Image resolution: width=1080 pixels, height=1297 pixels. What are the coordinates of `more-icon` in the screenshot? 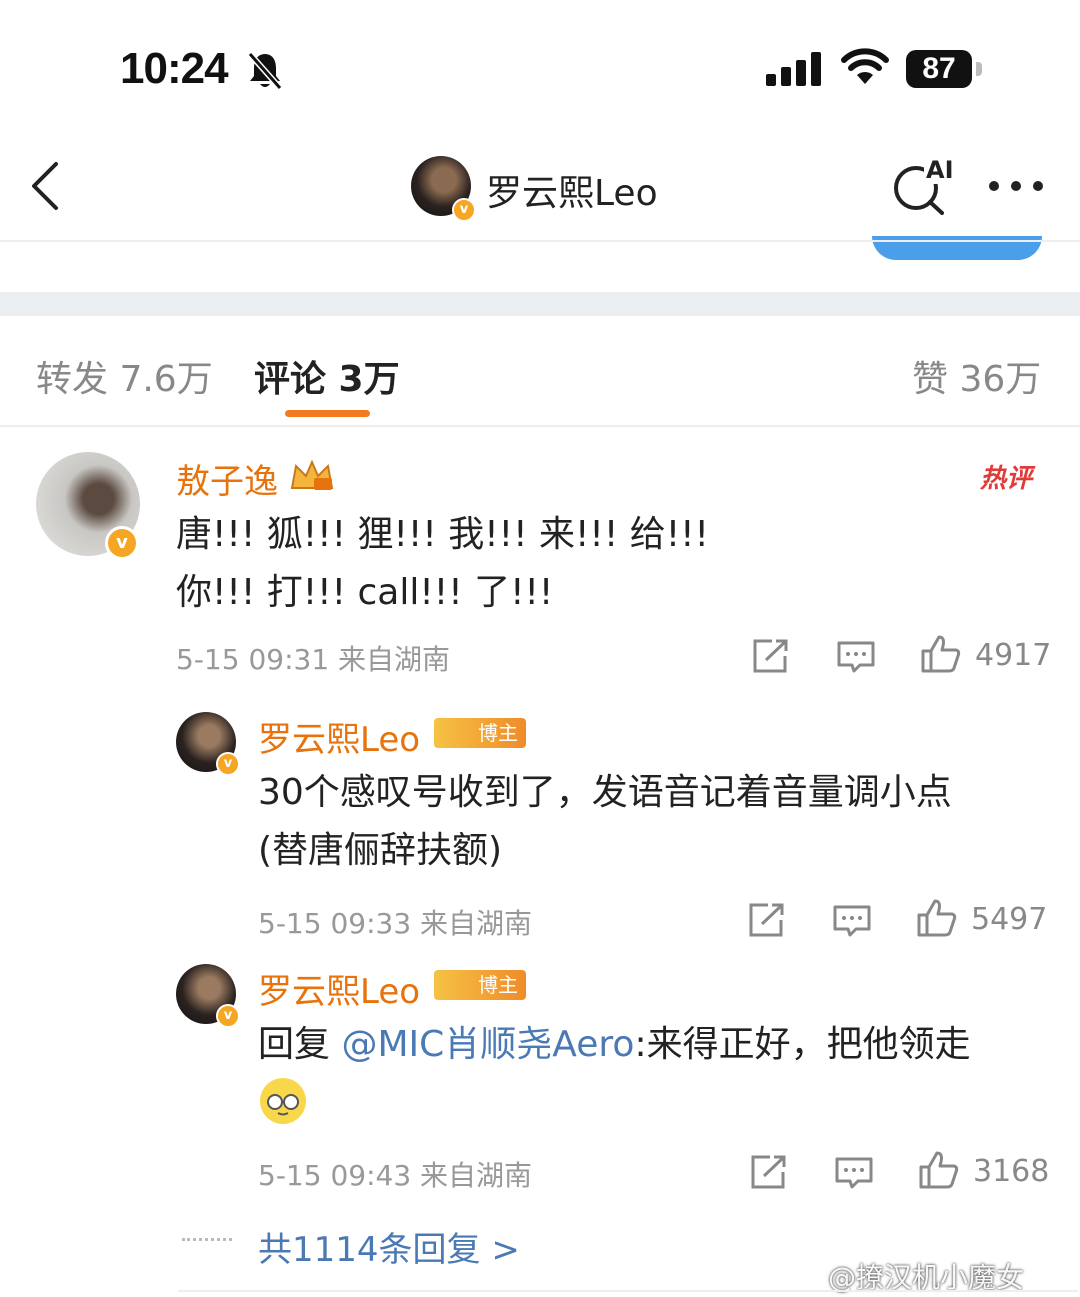 It's located at (1016, 187).